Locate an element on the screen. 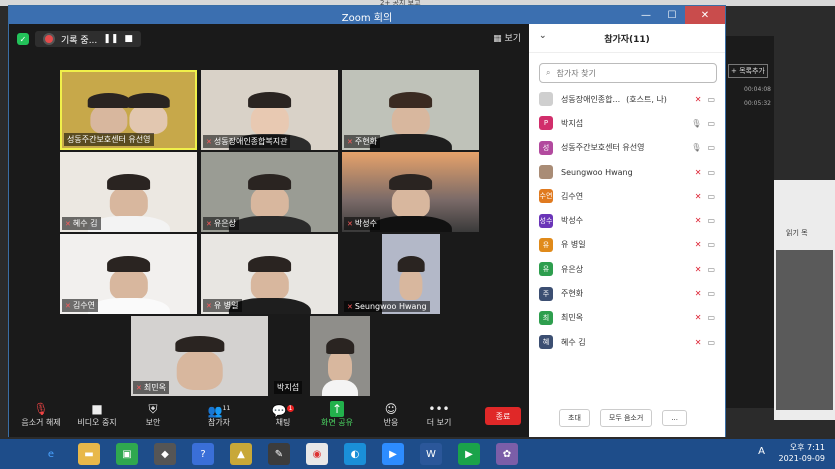 This screenshot has height=469, width=835. video-tile: ✕ 유 병일 is located at coordinates (269, 274).